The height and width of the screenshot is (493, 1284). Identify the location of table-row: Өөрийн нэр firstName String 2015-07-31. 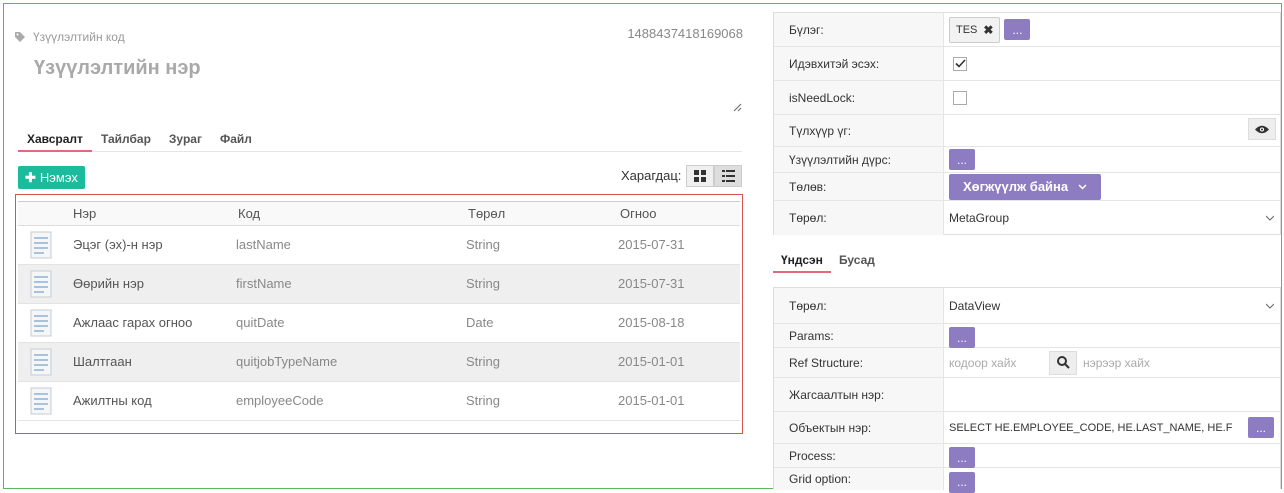
(379, 284).